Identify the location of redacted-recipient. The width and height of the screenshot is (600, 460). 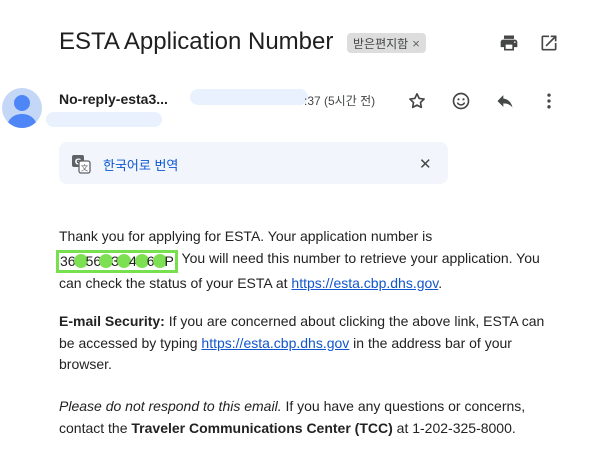
(104, 119).